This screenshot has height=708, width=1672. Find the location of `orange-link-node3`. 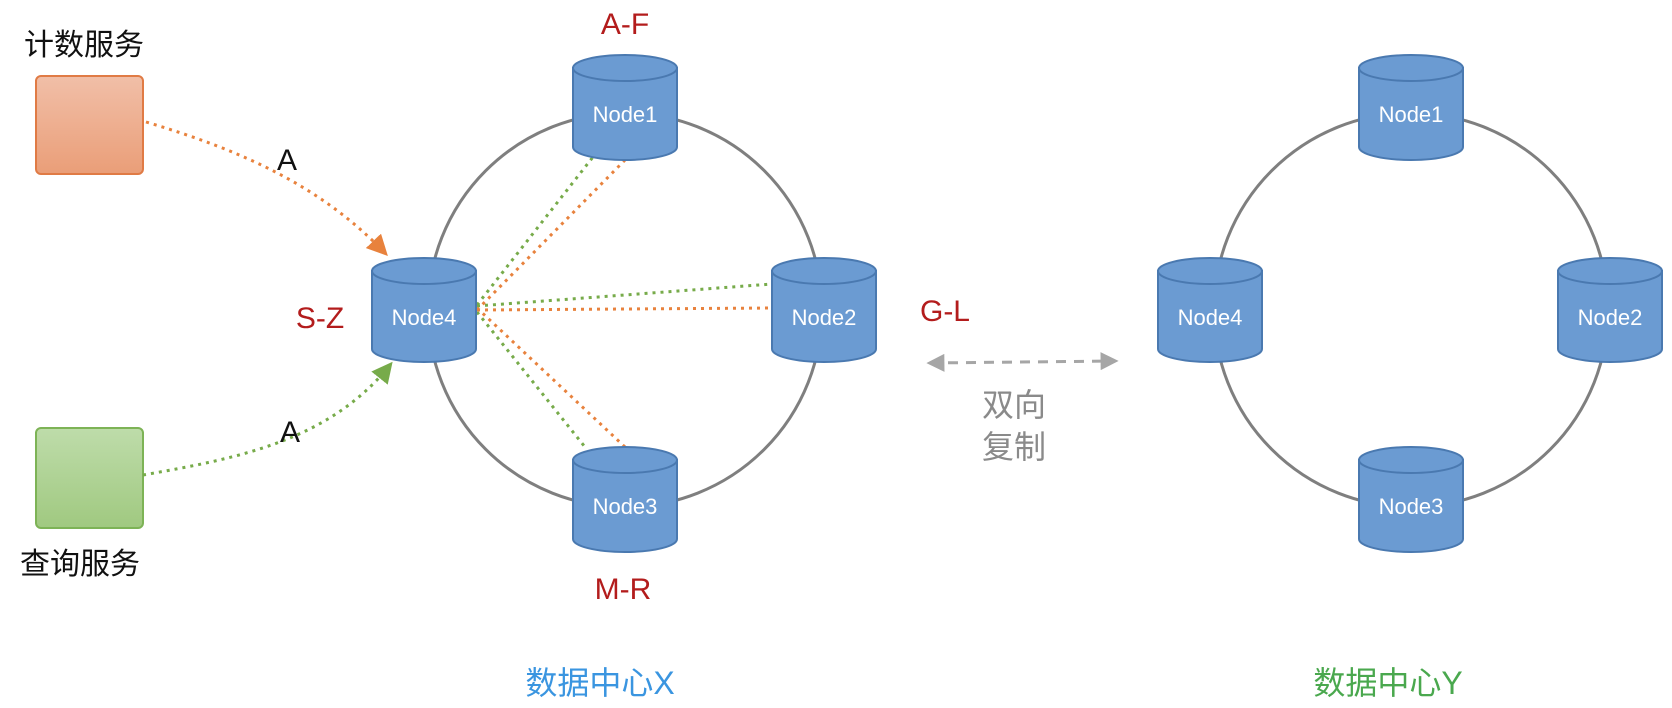

orange-link-node3 is located at coordinates (551, 377).